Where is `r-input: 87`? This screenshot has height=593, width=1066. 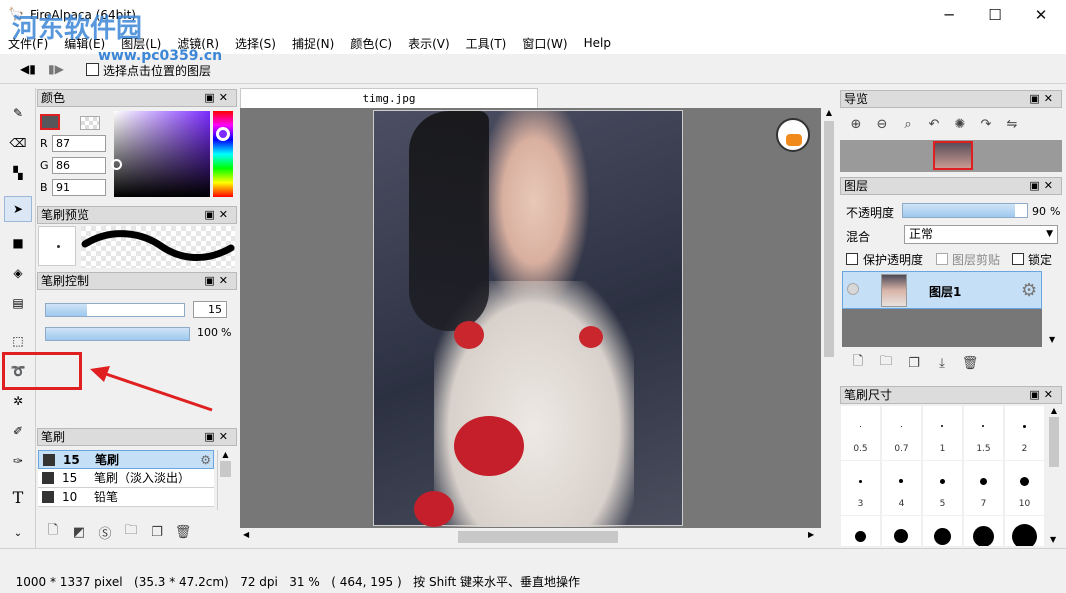
r-input: 87 is located at coordinates (79, 143).